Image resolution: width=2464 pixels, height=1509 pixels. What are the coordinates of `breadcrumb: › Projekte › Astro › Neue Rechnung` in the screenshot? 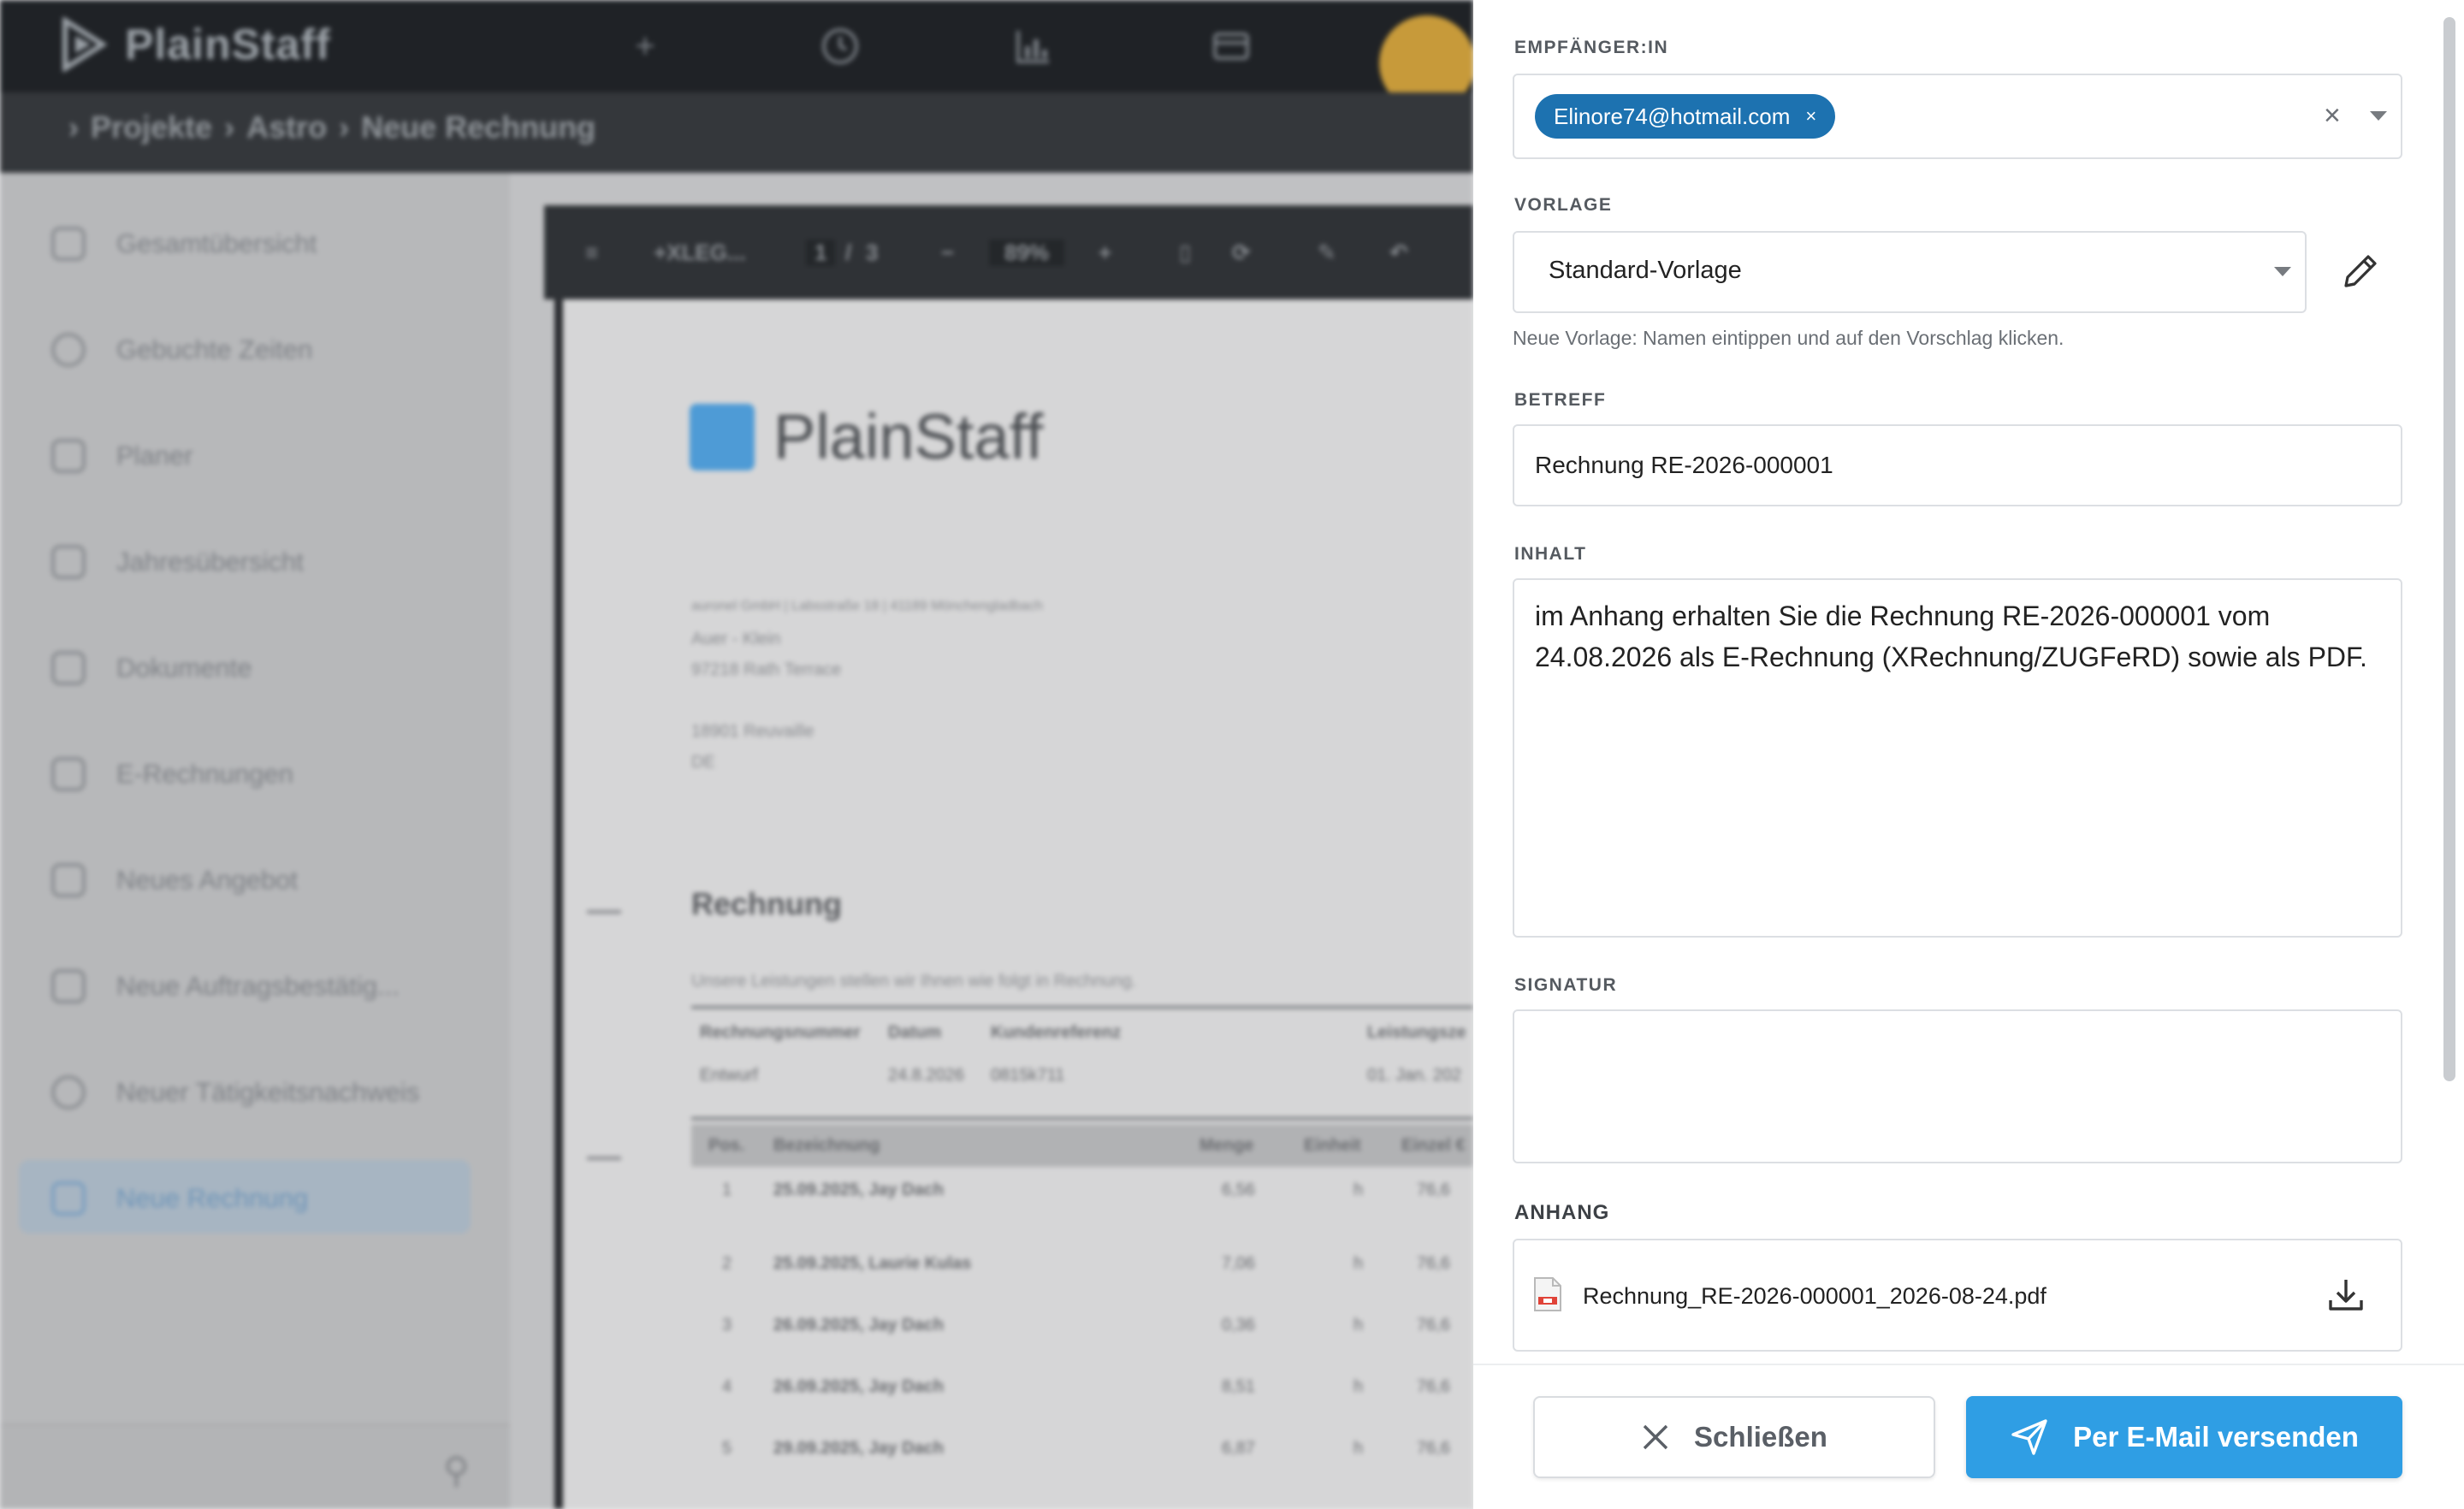 It's located at (331, 127).